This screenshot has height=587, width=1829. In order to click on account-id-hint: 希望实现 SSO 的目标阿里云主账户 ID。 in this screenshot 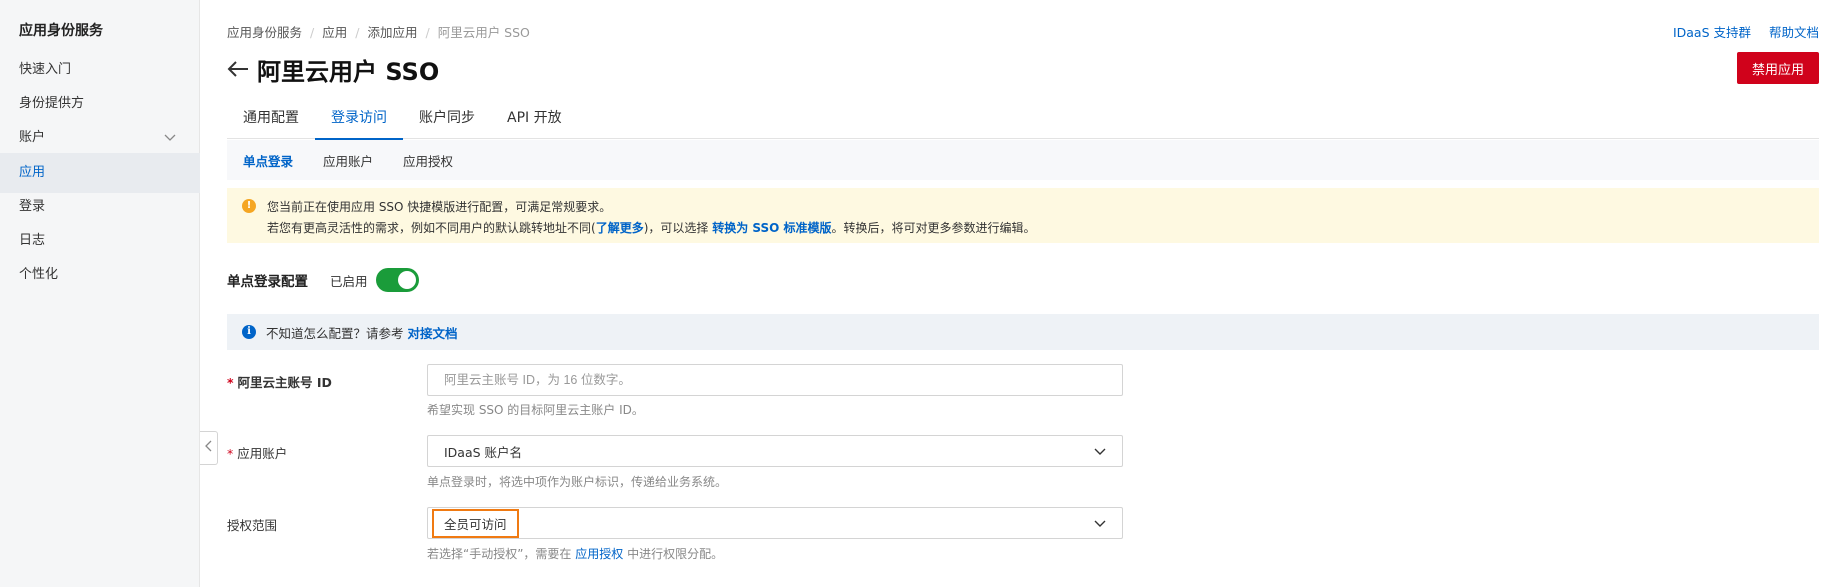, I will do `click(535, 410)`.